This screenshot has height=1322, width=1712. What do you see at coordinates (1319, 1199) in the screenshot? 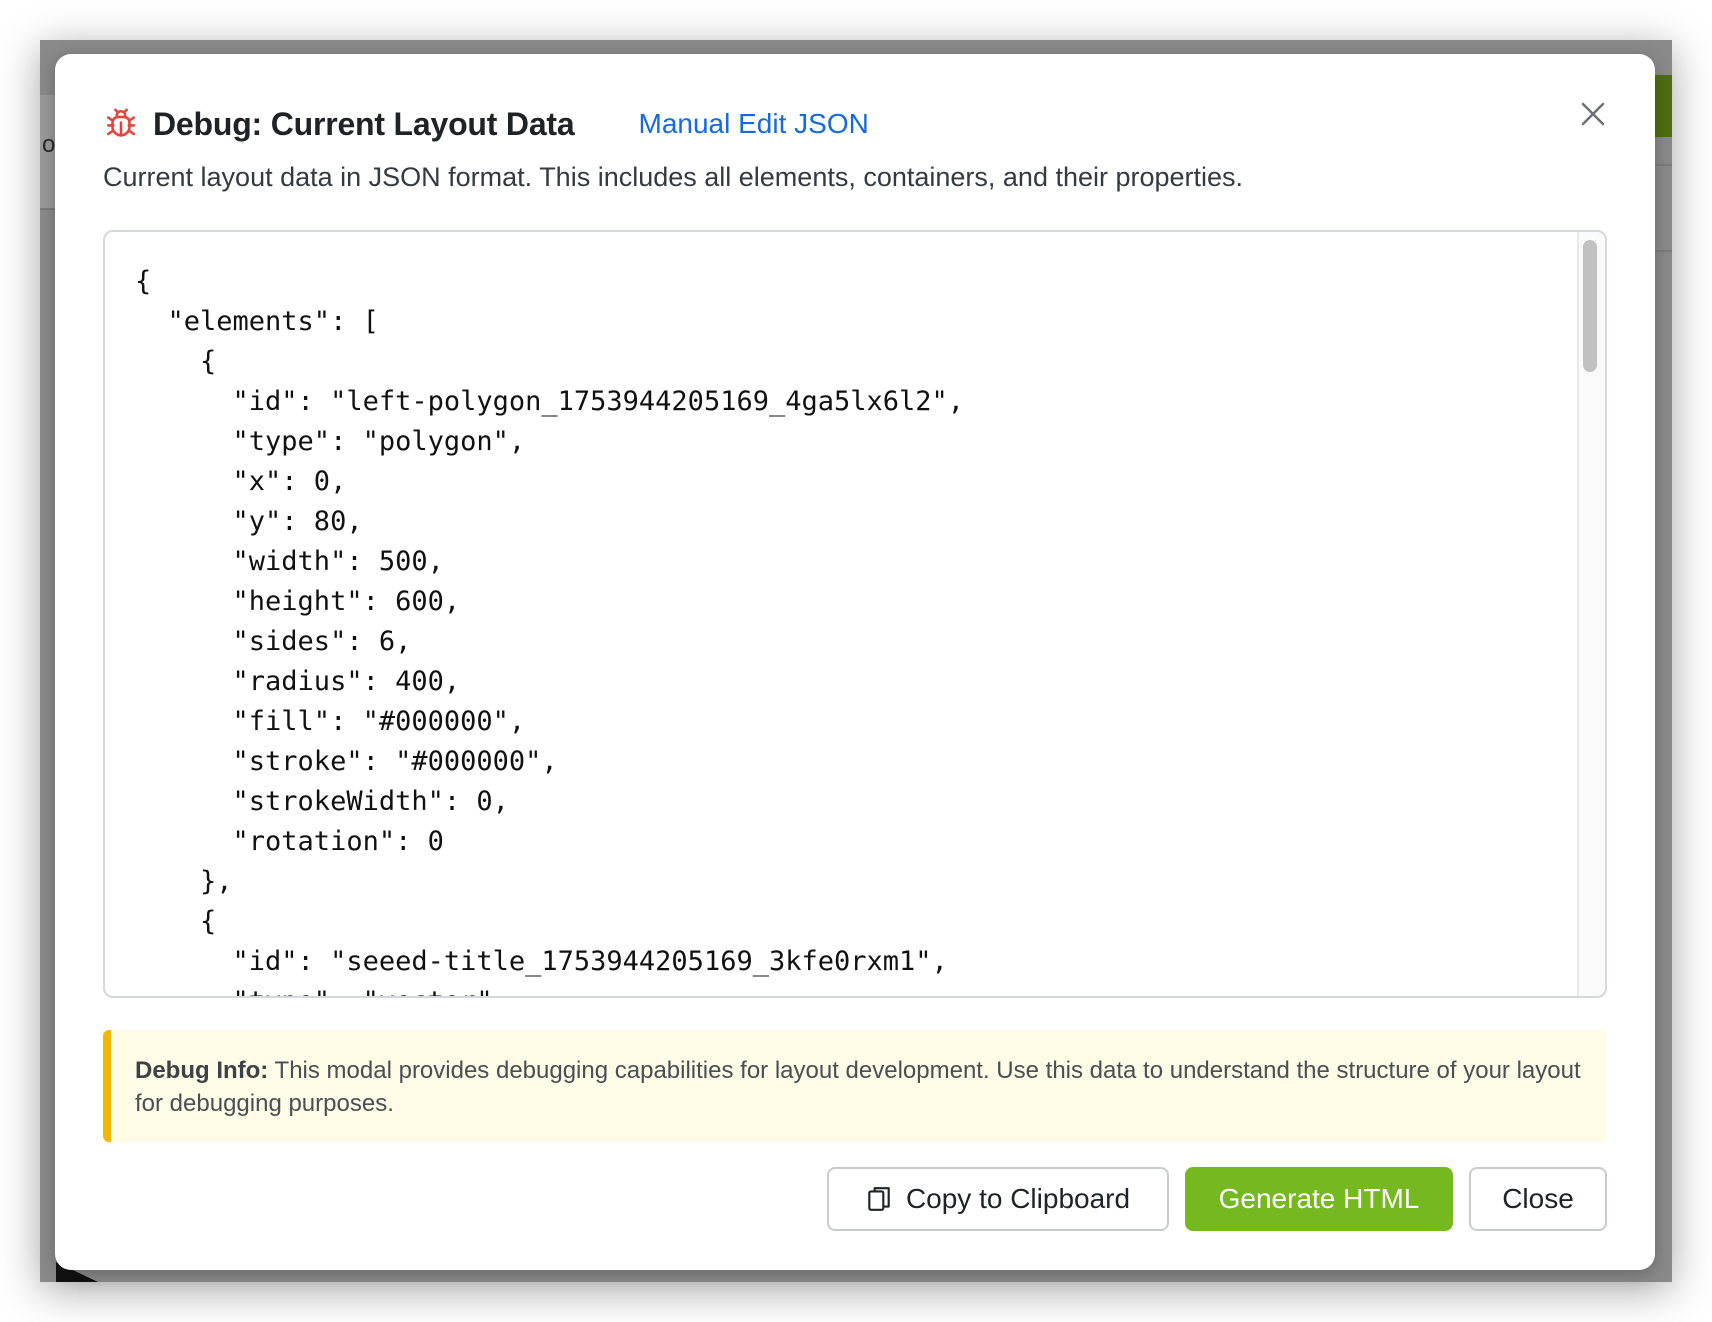
I see `generate-html-button: Generate HTML` at bounding box center [1319, 1199].